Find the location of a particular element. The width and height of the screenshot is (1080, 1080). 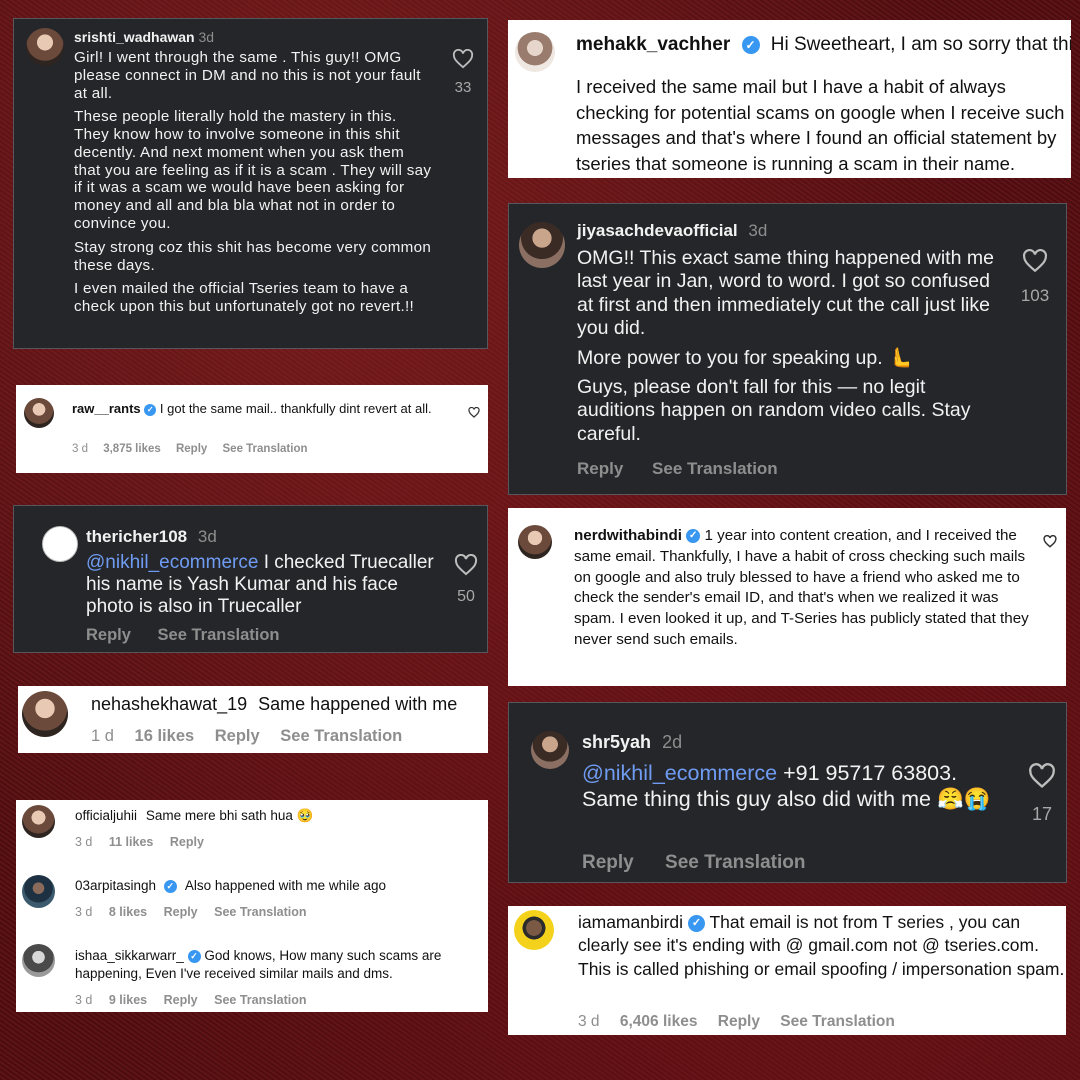

username: thericher108 is located at coordinates (136, 536).